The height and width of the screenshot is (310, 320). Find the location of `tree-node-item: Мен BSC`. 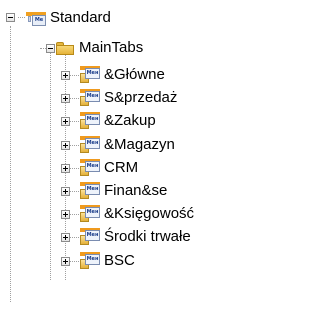

tree-node-item: Мен BSC is located at coordinates (107, 261).